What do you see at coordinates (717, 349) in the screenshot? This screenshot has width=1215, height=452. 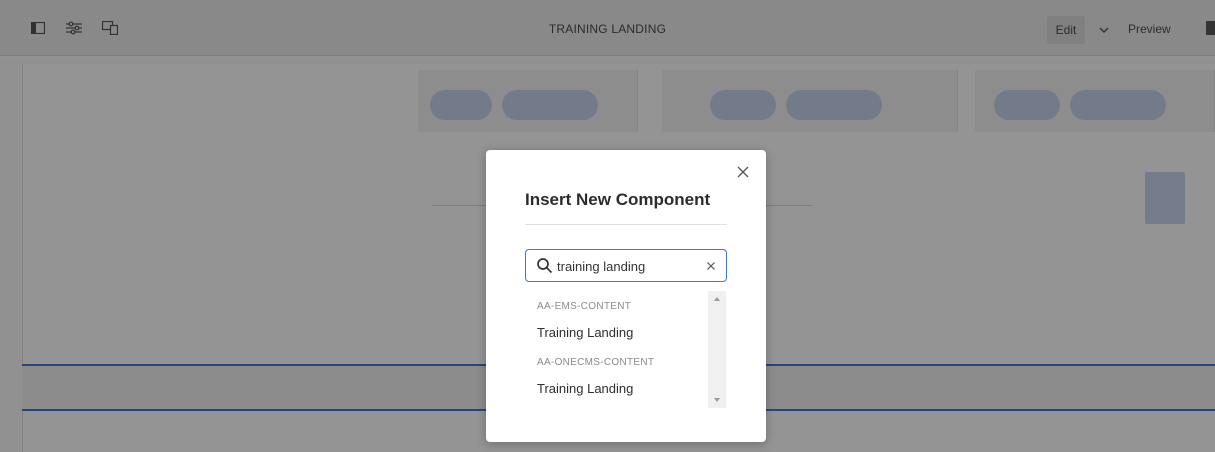 I see `results-scrollbar` at bounding box center [717, 349].